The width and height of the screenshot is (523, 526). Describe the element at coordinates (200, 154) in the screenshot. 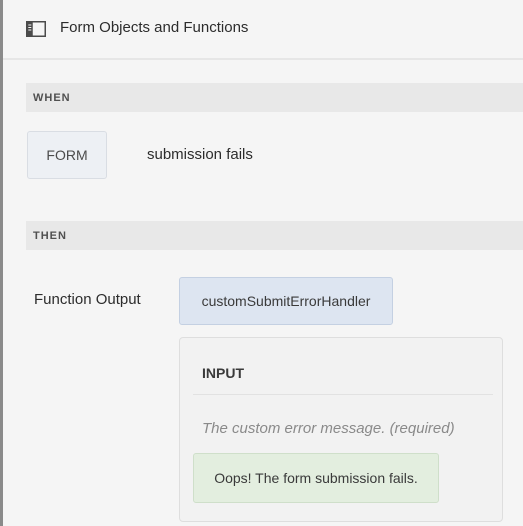

I see `event-condition: submission fails` at that location.